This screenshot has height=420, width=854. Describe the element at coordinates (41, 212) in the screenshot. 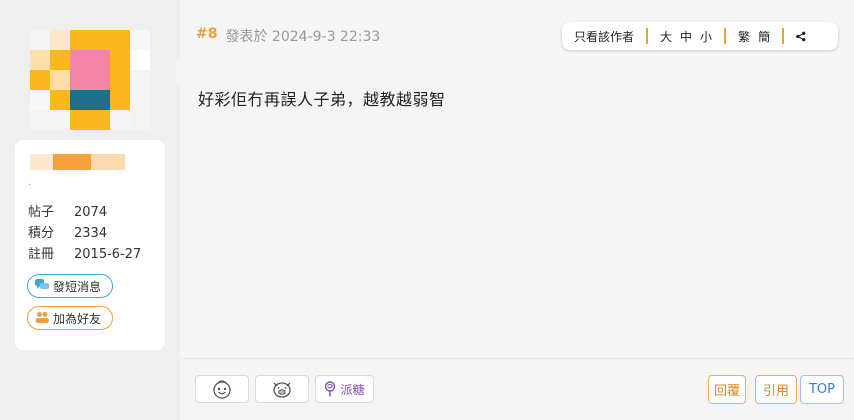

I see `stat-label: 帖子` at that location.